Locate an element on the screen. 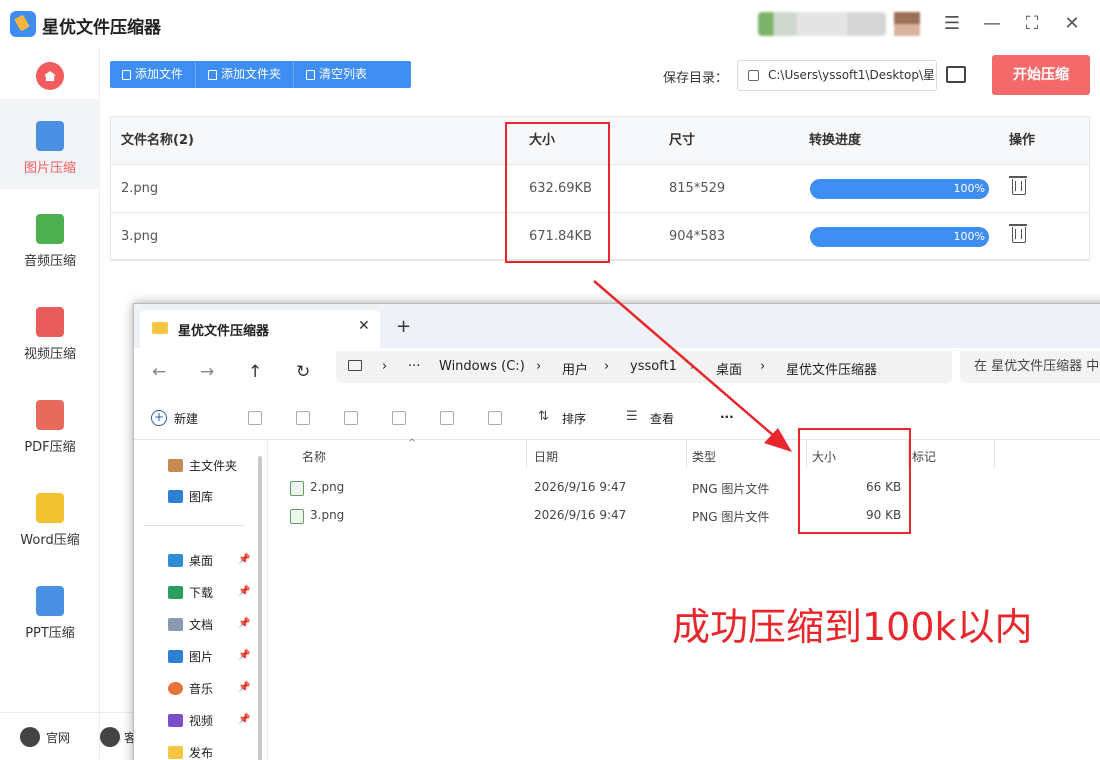  breadcrumb-item: 桌面 is located at coordinates (729, 368).